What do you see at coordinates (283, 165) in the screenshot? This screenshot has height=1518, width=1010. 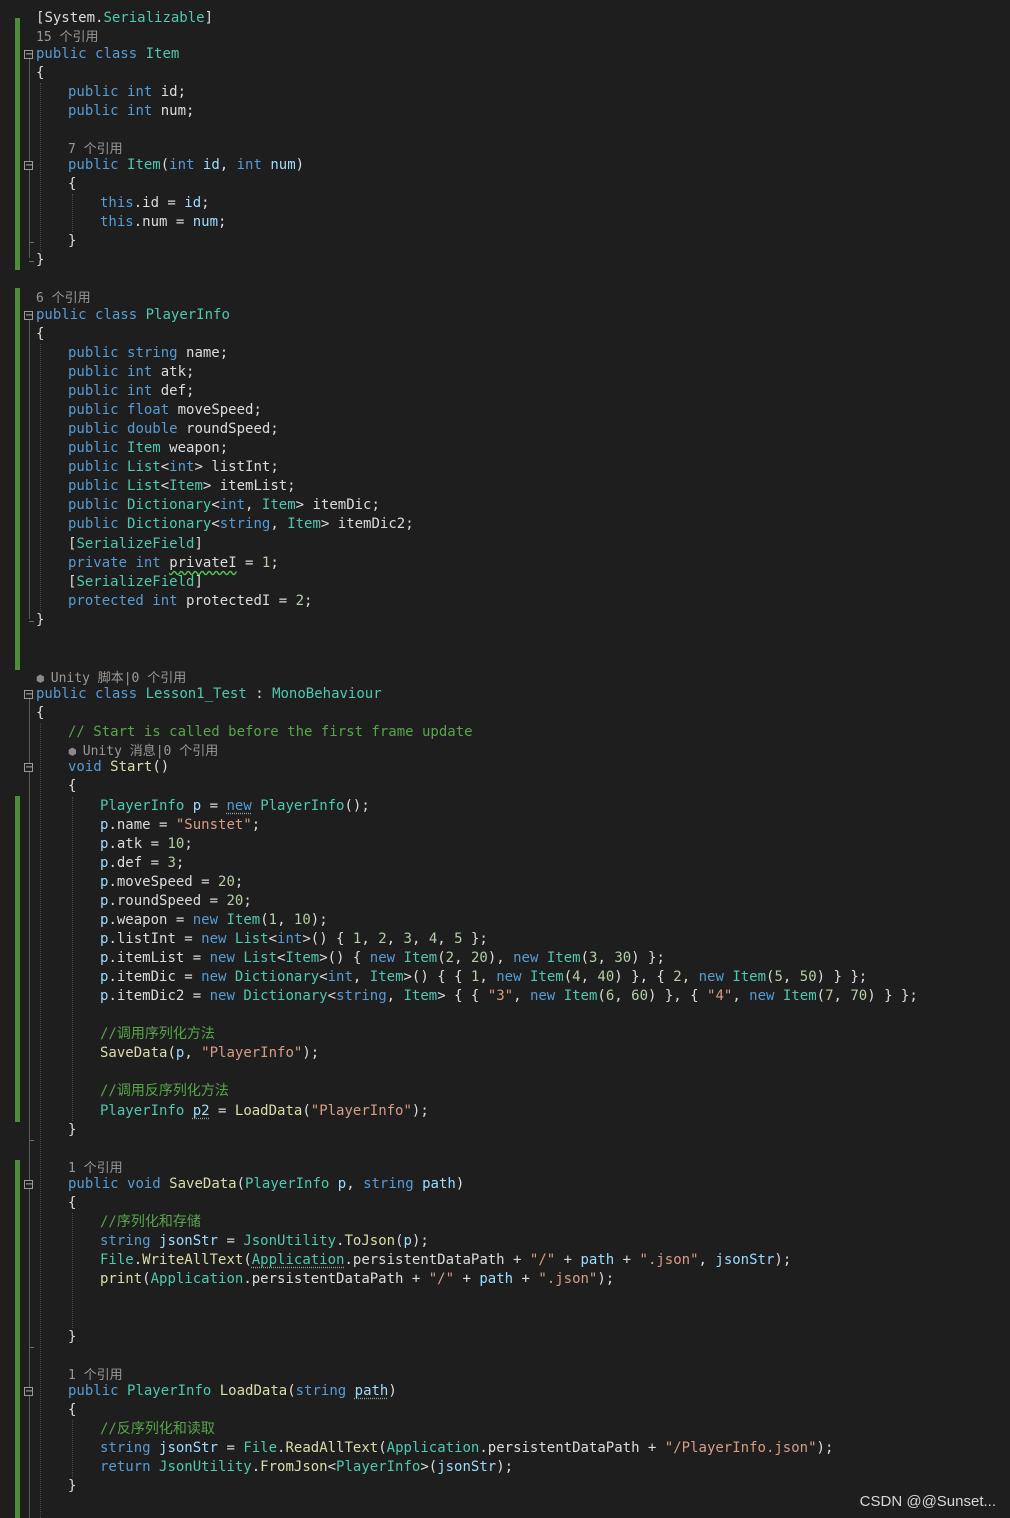 I see `code-token: num` at bounding box center [283, 165].